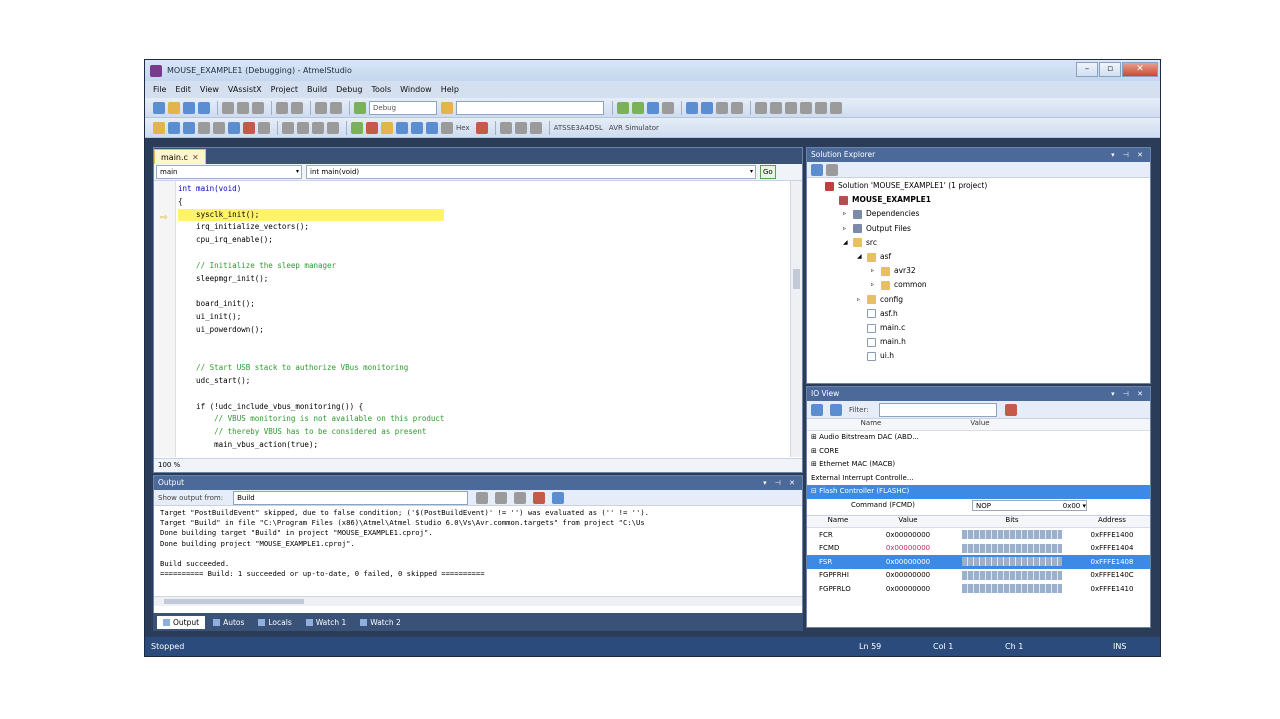 The width and height of the screenshot is (1280, 719). I want to click on zoom-icon, so click(836, 107).